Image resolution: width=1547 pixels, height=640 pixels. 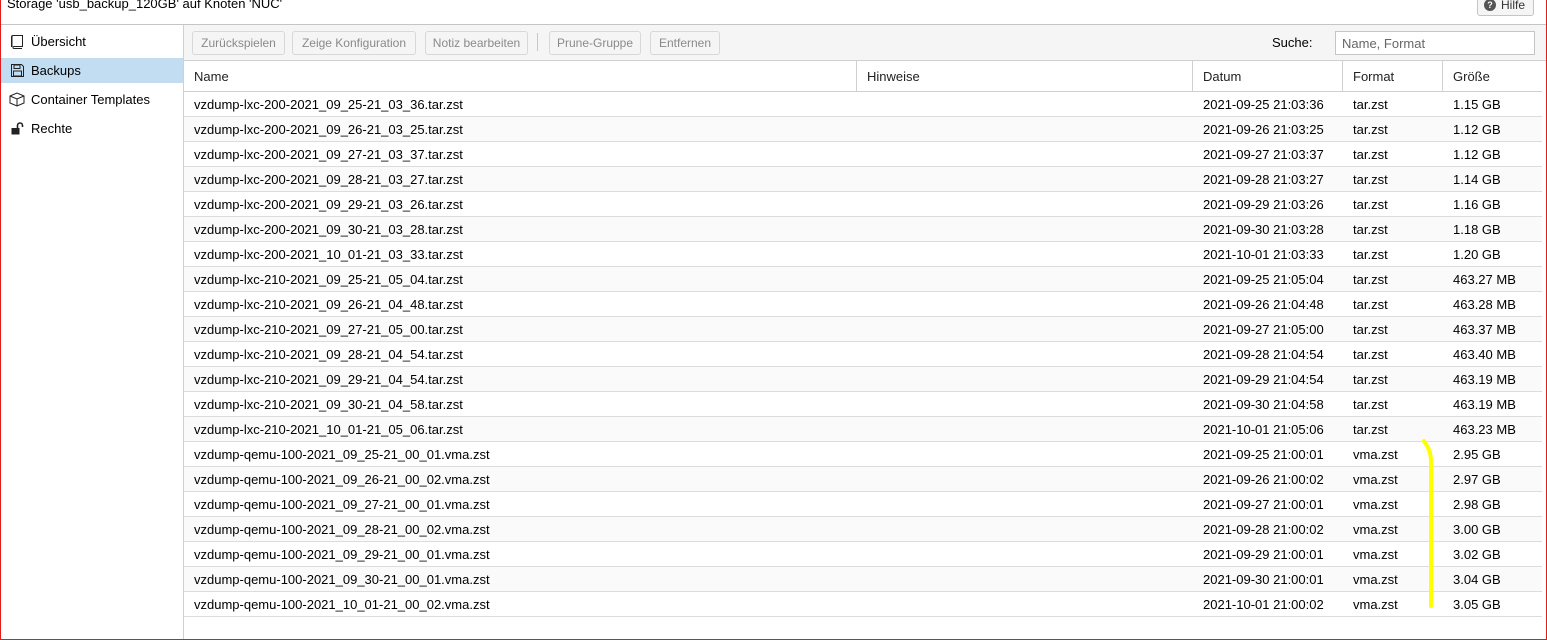 What do you see at coordinates (1477, 154) in the screenshot?
I see `cell-size: 1.12 GB` at bounding box center [1477, 154].